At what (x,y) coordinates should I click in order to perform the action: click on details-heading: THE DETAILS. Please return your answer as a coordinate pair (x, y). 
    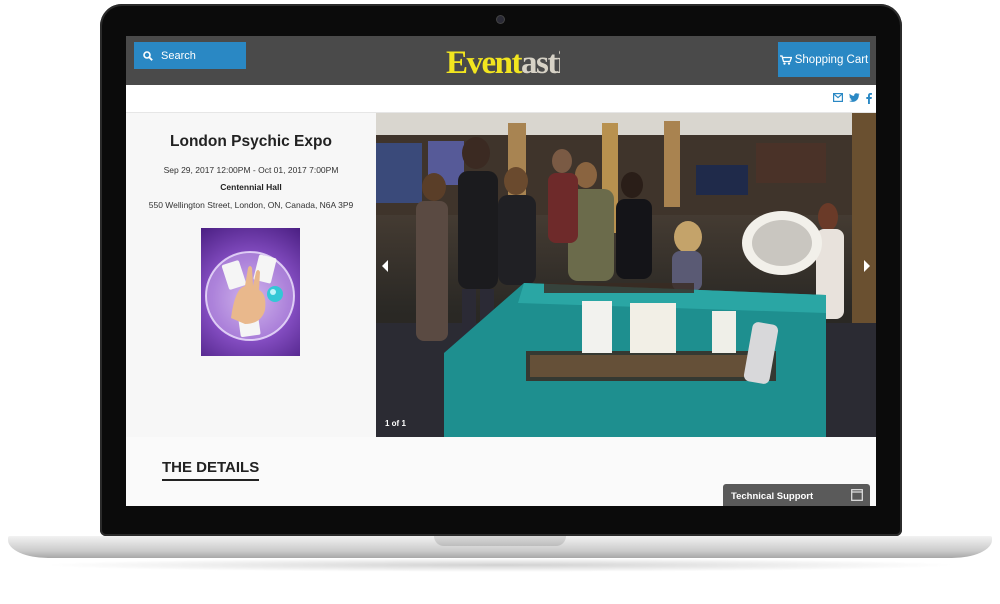
    Looking at the image, I should click on (211, 470).